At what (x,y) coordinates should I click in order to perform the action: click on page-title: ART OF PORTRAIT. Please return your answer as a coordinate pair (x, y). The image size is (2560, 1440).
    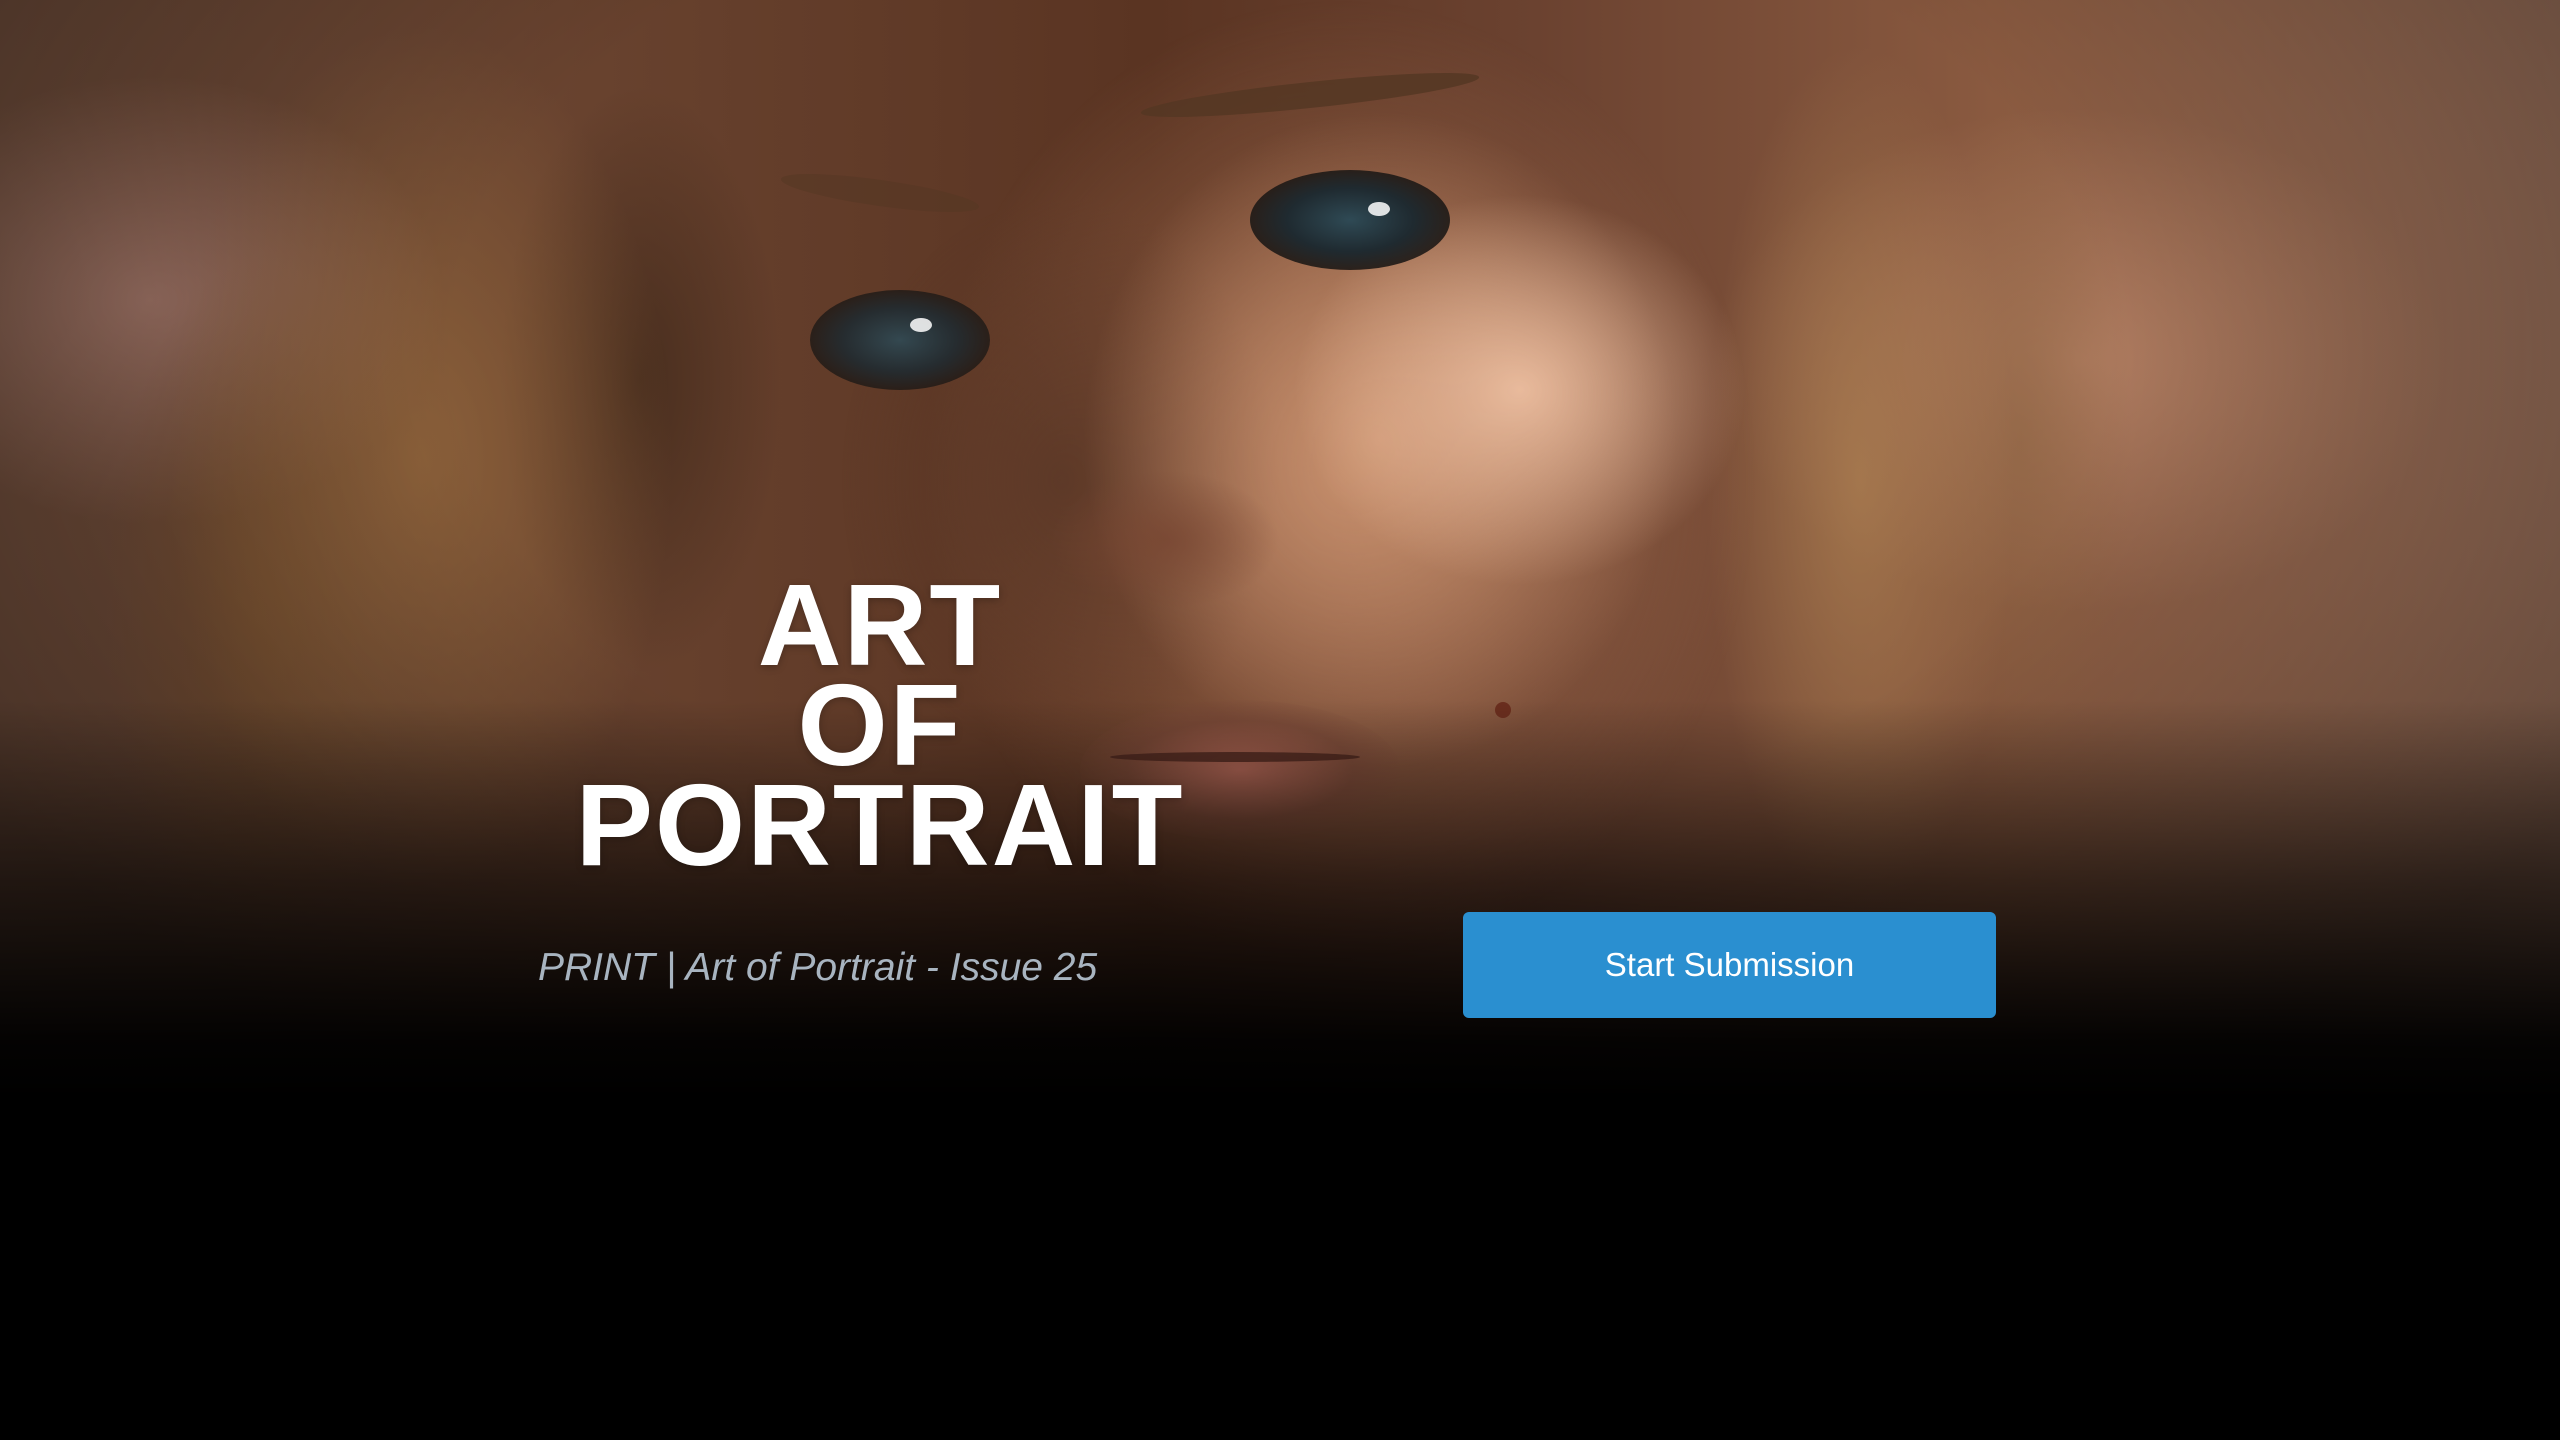
    Looking at the image, I should click on (880, 728).